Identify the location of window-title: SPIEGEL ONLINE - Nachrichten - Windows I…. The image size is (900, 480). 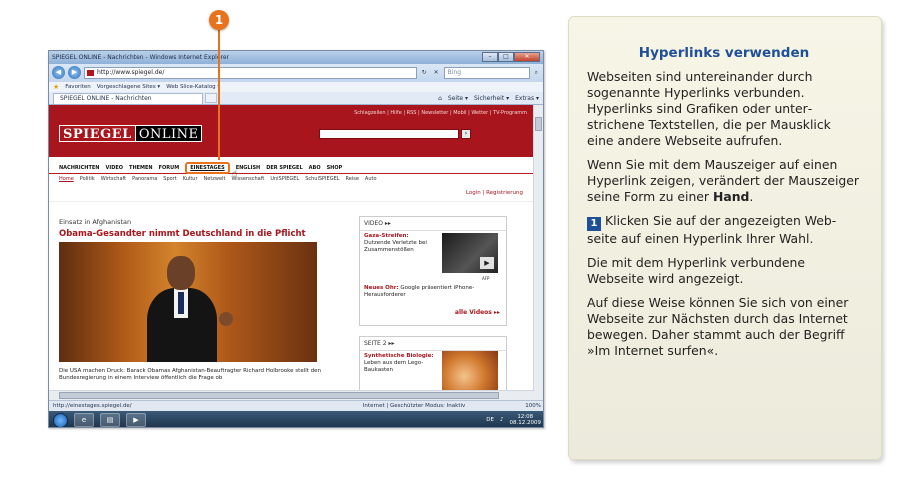
(140, 57).